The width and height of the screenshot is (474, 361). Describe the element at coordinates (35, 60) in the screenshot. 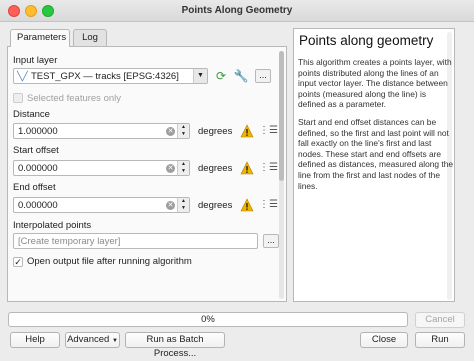

I see `input-layer-label: Input layer` at that location.